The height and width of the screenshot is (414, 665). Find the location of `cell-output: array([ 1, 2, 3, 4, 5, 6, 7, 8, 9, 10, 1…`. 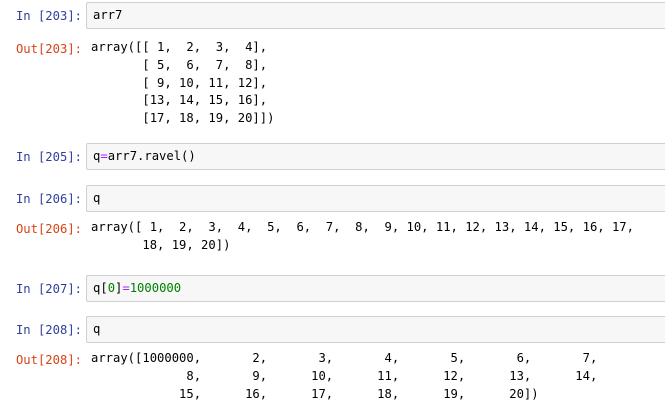

cell-output: array([ 1, 2, 3, 4, 5, 6, 7, 8, 9, 10, 1… is located at coordinates (362, 236).